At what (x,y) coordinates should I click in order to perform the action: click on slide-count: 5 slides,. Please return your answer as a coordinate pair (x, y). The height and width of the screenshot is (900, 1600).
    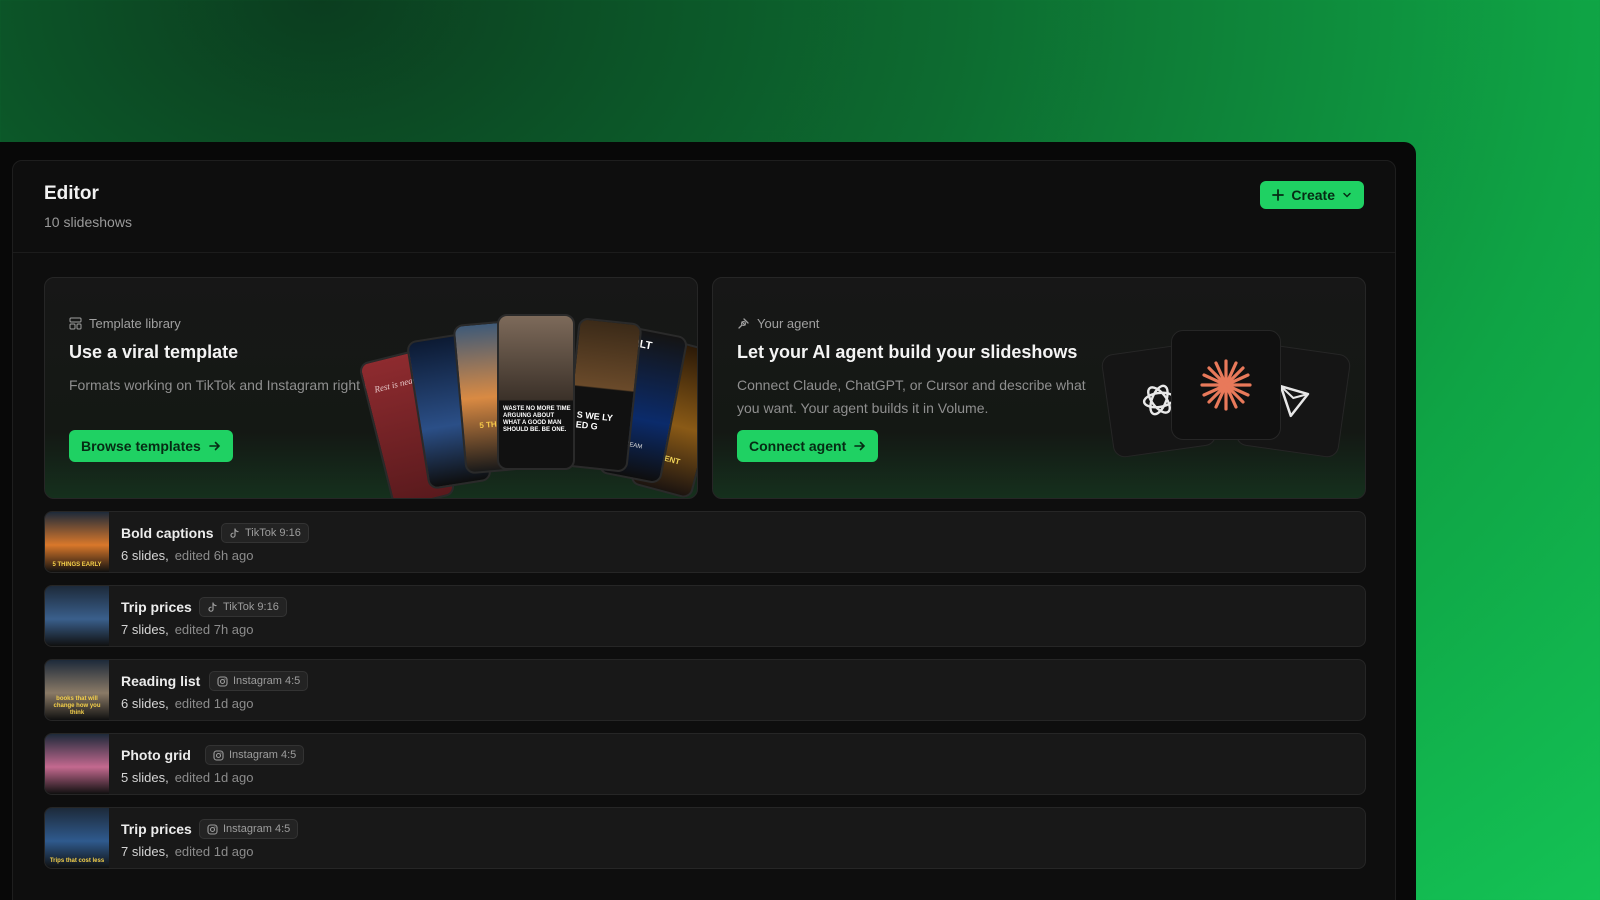
    Looking at the image, I should click on (145, 777).